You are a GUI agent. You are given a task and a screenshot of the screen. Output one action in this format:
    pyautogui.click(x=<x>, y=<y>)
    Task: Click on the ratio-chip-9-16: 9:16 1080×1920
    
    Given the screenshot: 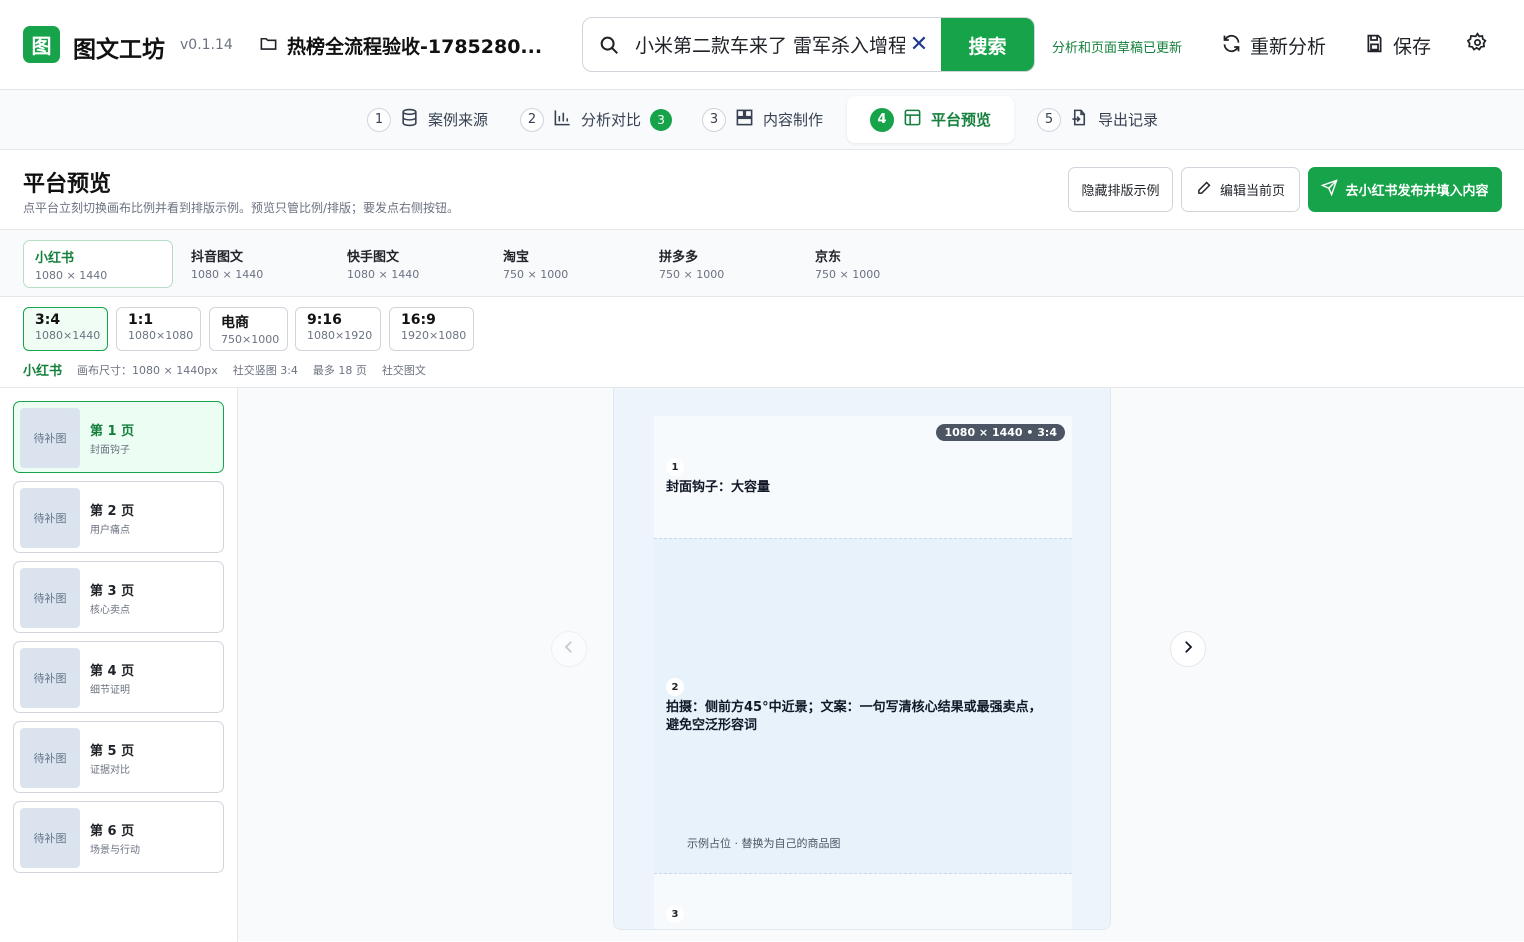 What is the action you would take?
    pyautogui.click(x=338, y=329)
    